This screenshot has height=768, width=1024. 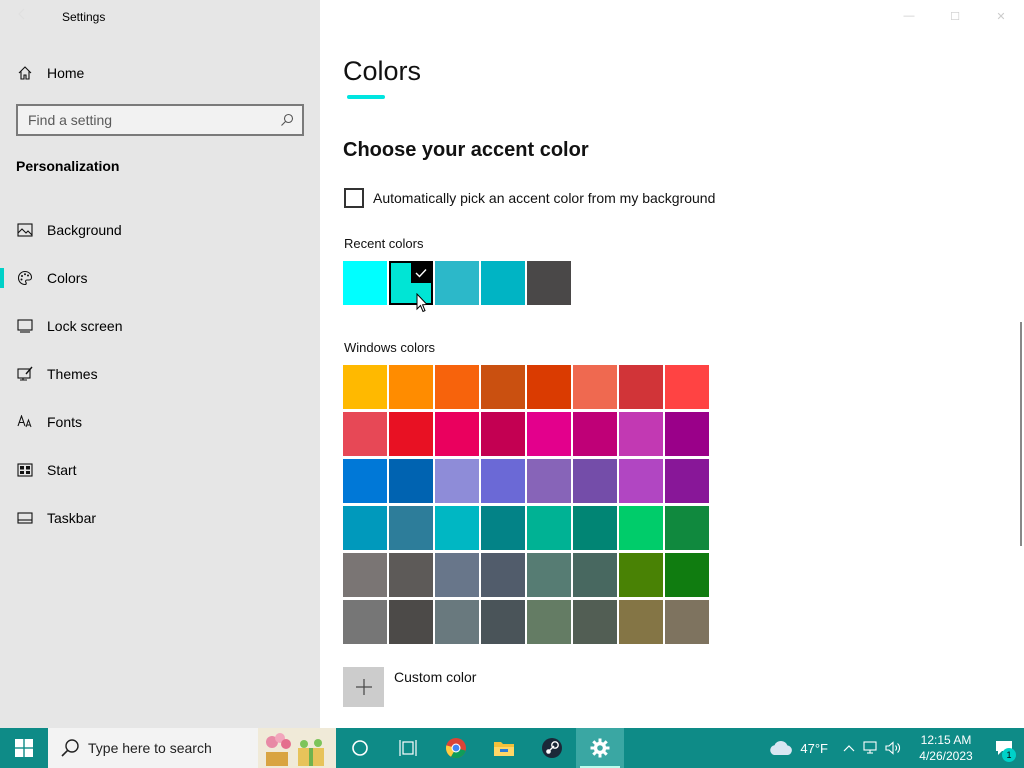 I want to click on sidebar-item-fonts: Fonts, so click(x=160, y=422).